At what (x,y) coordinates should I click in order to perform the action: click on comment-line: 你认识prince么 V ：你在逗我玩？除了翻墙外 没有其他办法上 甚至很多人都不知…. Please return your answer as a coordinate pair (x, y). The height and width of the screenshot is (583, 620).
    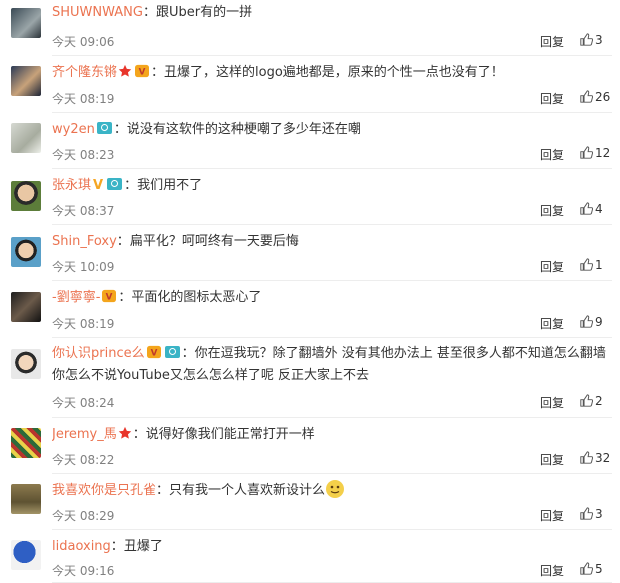
    Looking at the image, I should click on (329, 364).